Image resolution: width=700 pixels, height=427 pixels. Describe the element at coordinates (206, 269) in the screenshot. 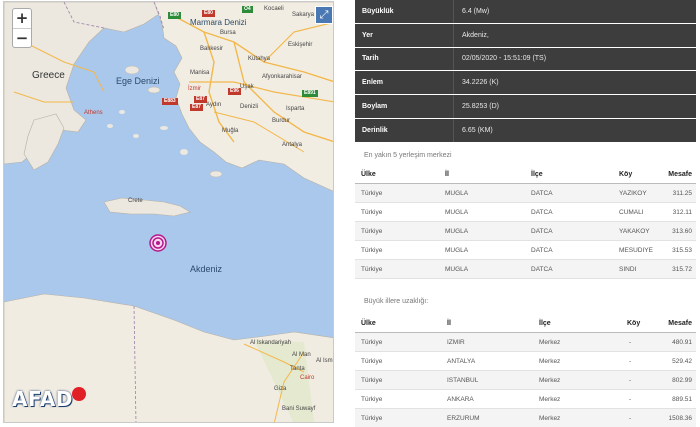

I see `map-label-akdeniz: Akdeniz` at that location.